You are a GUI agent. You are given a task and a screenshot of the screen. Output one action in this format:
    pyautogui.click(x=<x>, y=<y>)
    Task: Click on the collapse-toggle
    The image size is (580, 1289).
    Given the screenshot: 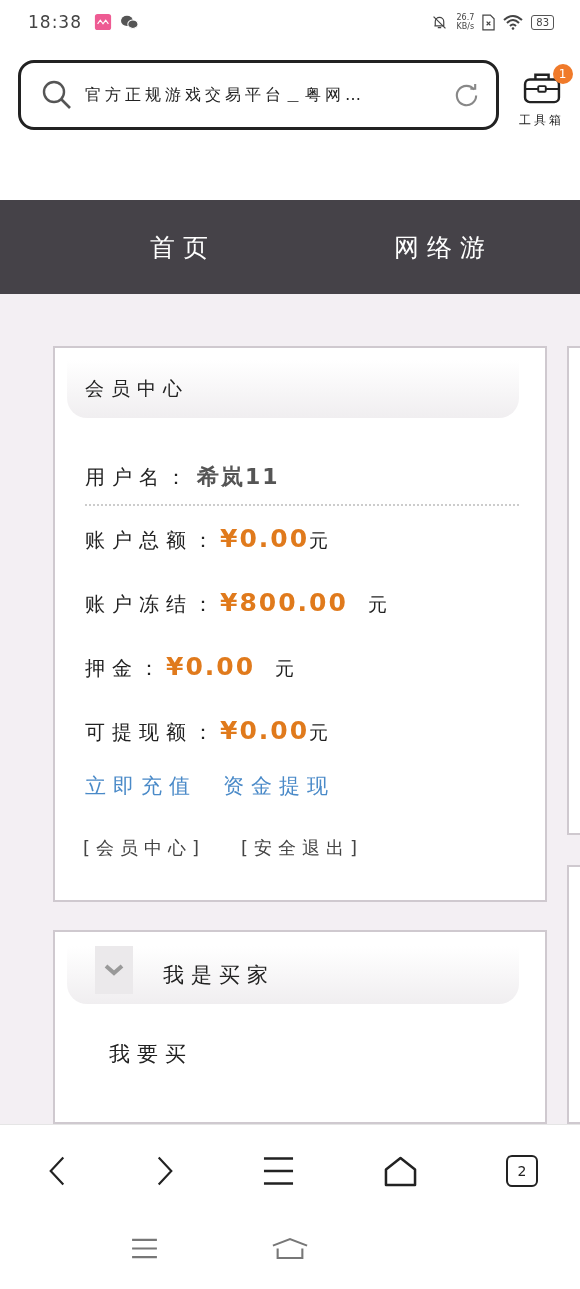 What is the action you would take?
    pyautogui.click(x=114, y=970)
    